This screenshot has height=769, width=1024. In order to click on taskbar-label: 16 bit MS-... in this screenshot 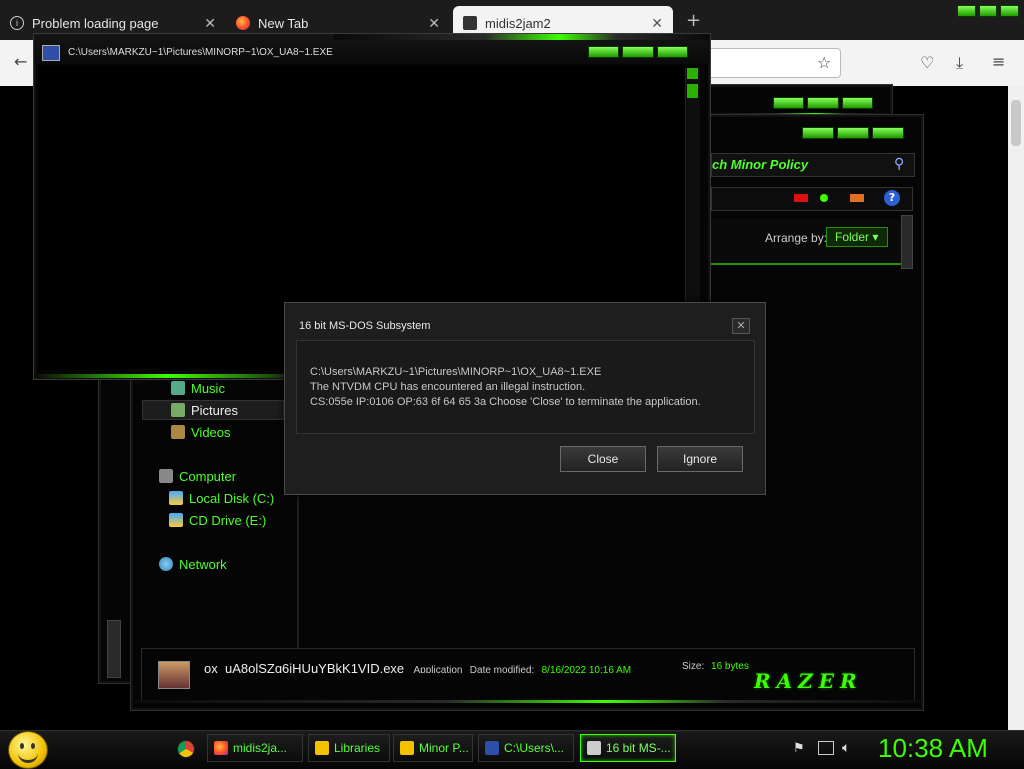, I will do `click(638, 748)`.